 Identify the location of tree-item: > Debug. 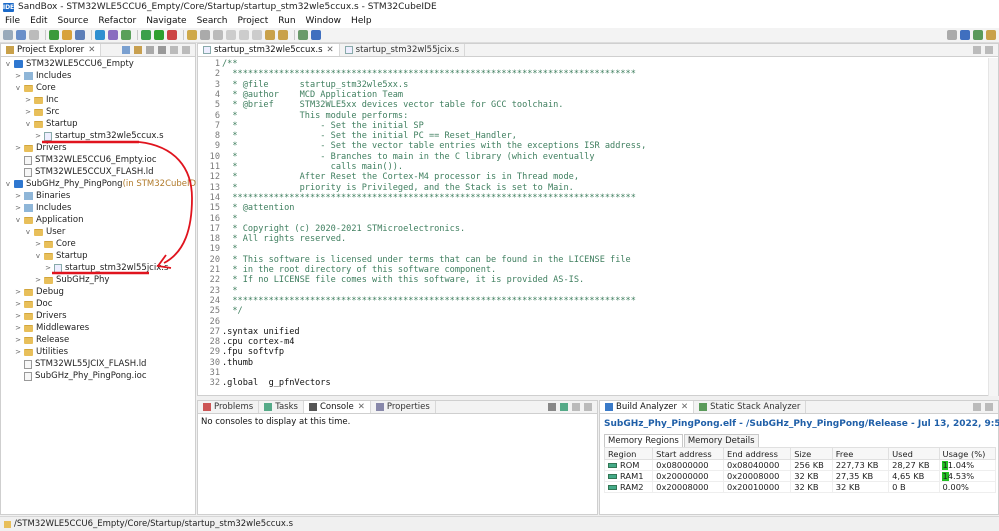
(39, 292).